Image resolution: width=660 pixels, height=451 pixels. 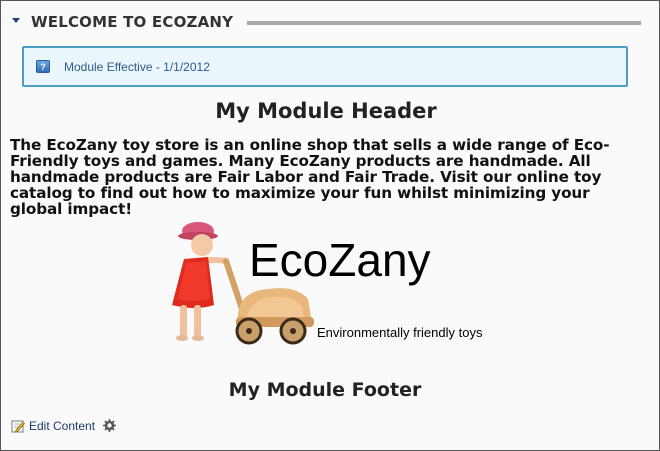 What do you see at coordinates (340, 260) in the screenshot?
I see `brand-name: EcoZany` at bounding box center [340, 260].